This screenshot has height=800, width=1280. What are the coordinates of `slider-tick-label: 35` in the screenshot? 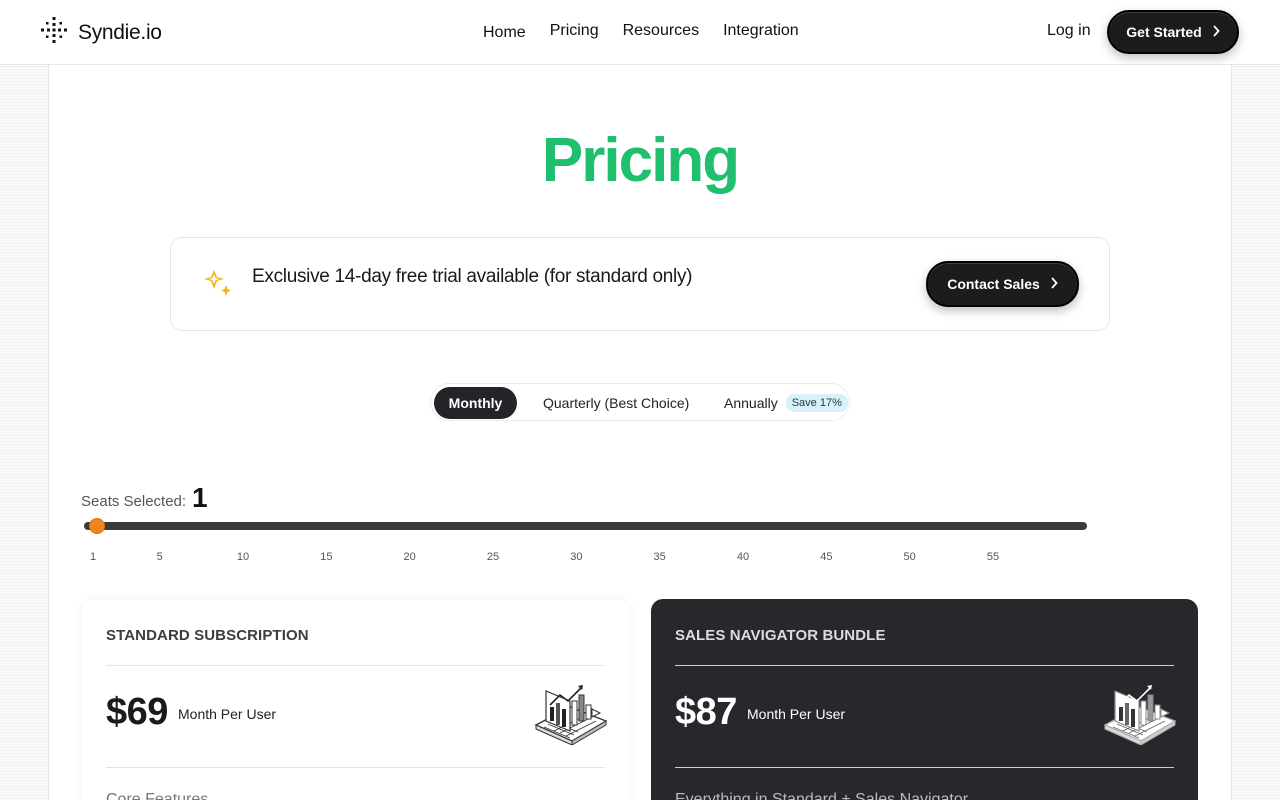 It's located at (659, 557).